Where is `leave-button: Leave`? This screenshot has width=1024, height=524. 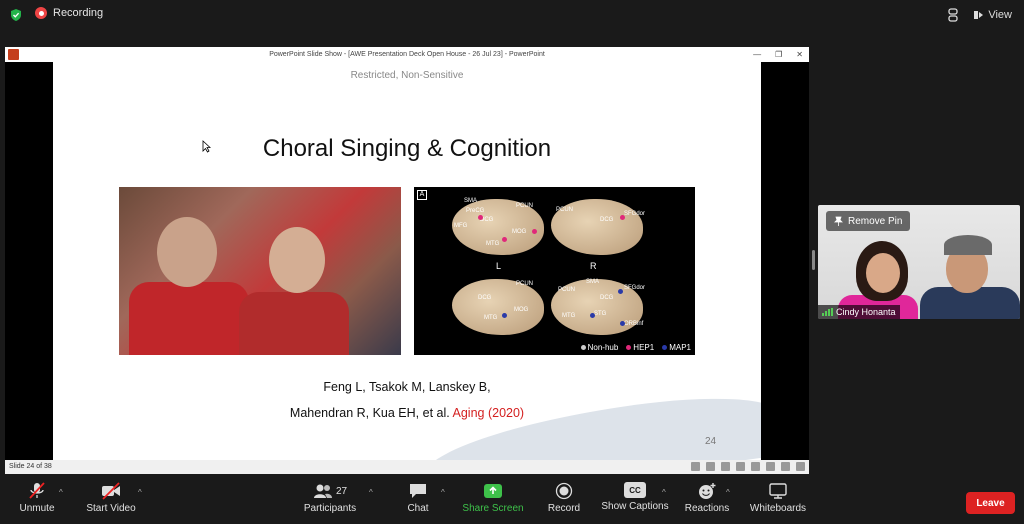
leave-button: Leave is located at coordinates (990, 503).